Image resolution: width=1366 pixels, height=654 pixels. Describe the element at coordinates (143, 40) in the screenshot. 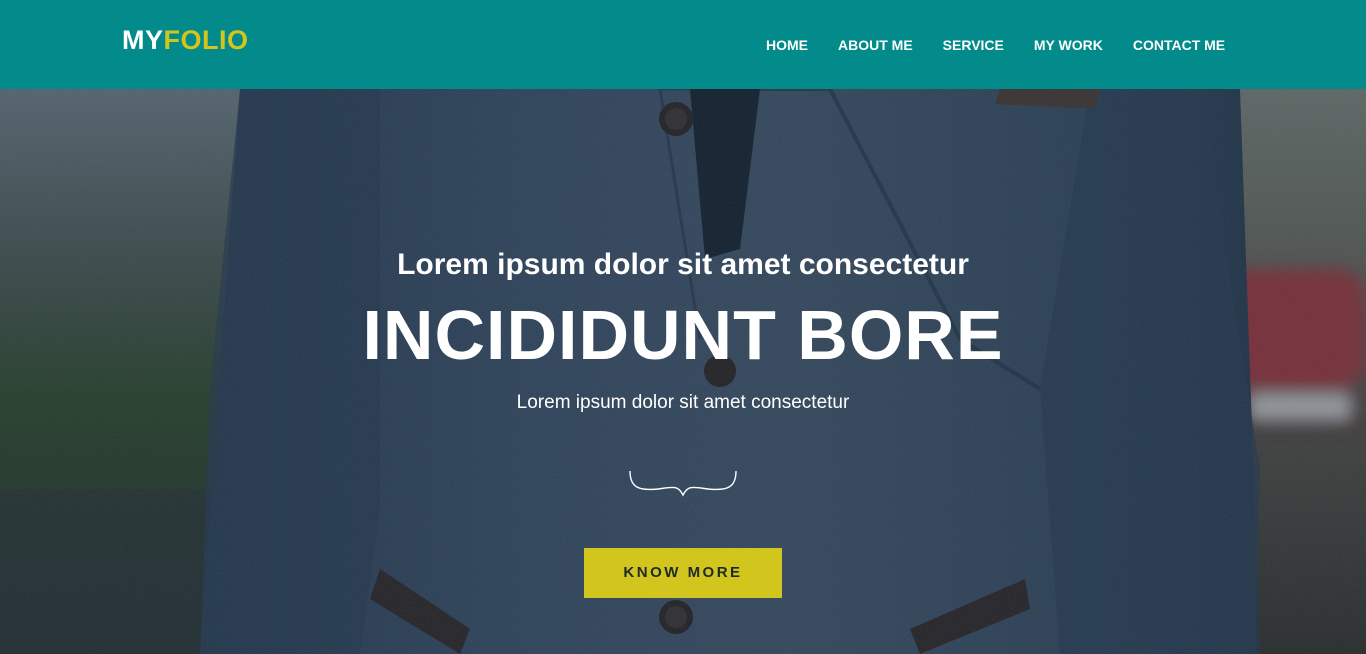

I see `logo-text-my: MY` at that location.